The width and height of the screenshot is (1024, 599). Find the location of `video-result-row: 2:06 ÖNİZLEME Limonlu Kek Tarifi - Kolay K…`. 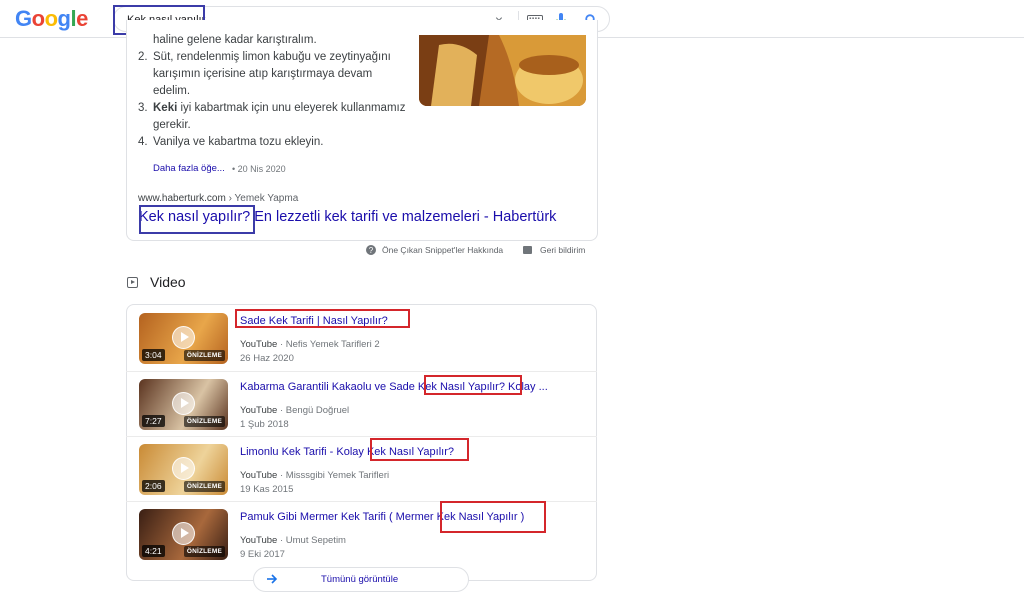

video-result-row: 2:06 ÖNİZLEME Limonlu Kek Tarifi - Kolay K… is located at coordinates (361, 468).